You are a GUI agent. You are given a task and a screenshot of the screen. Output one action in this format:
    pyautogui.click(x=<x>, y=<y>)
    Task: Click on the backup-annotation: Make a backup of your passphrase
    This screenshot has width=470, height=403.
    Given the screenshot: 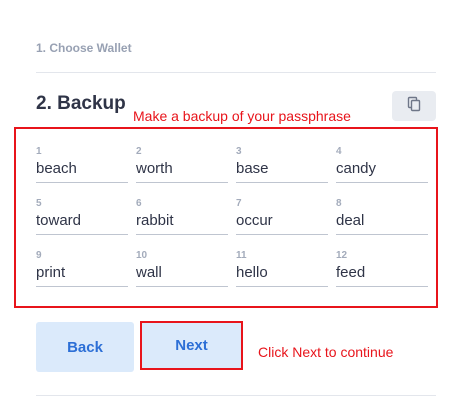 What is the action you would take?
    pyautogui.click(x=242, y=116)
    